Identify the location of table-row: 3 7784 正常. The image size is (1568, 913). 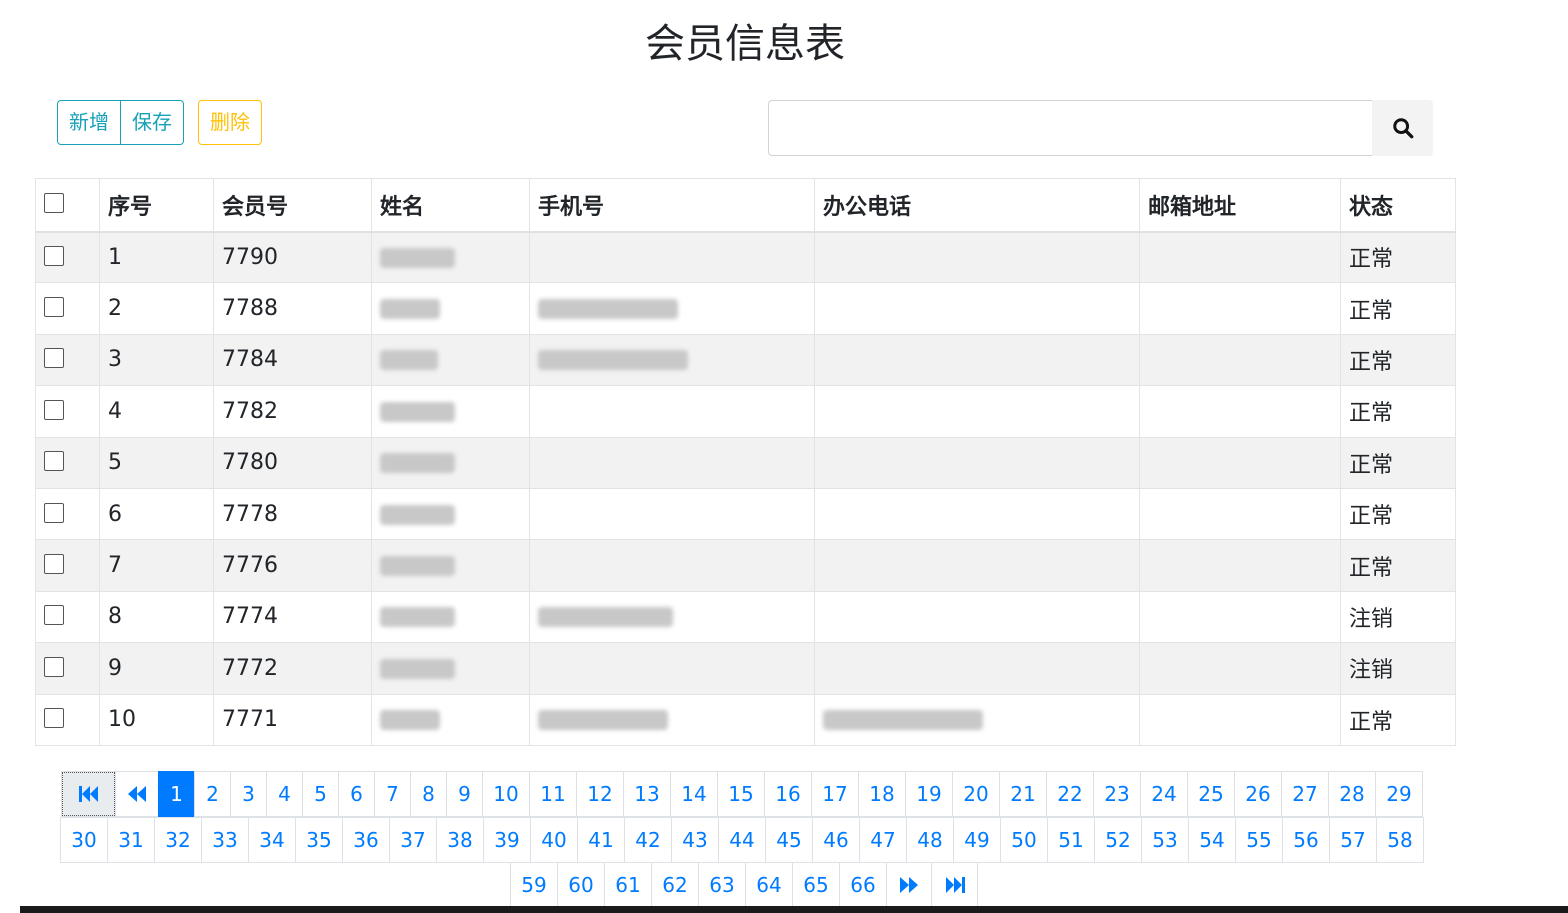
(745, 360).